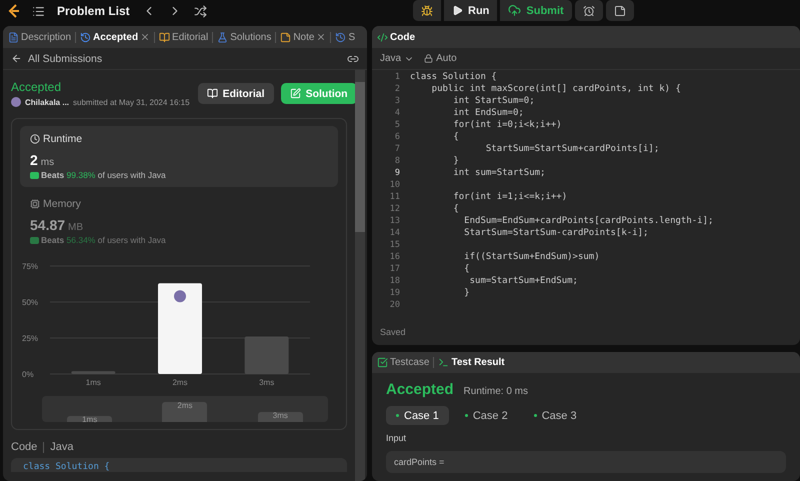 The width and height of the screenshot is (800, 481). What do you see at coordinates (397, 161) in the screenshot?
I see `line-number: 8` at bounding box center [397, 161].